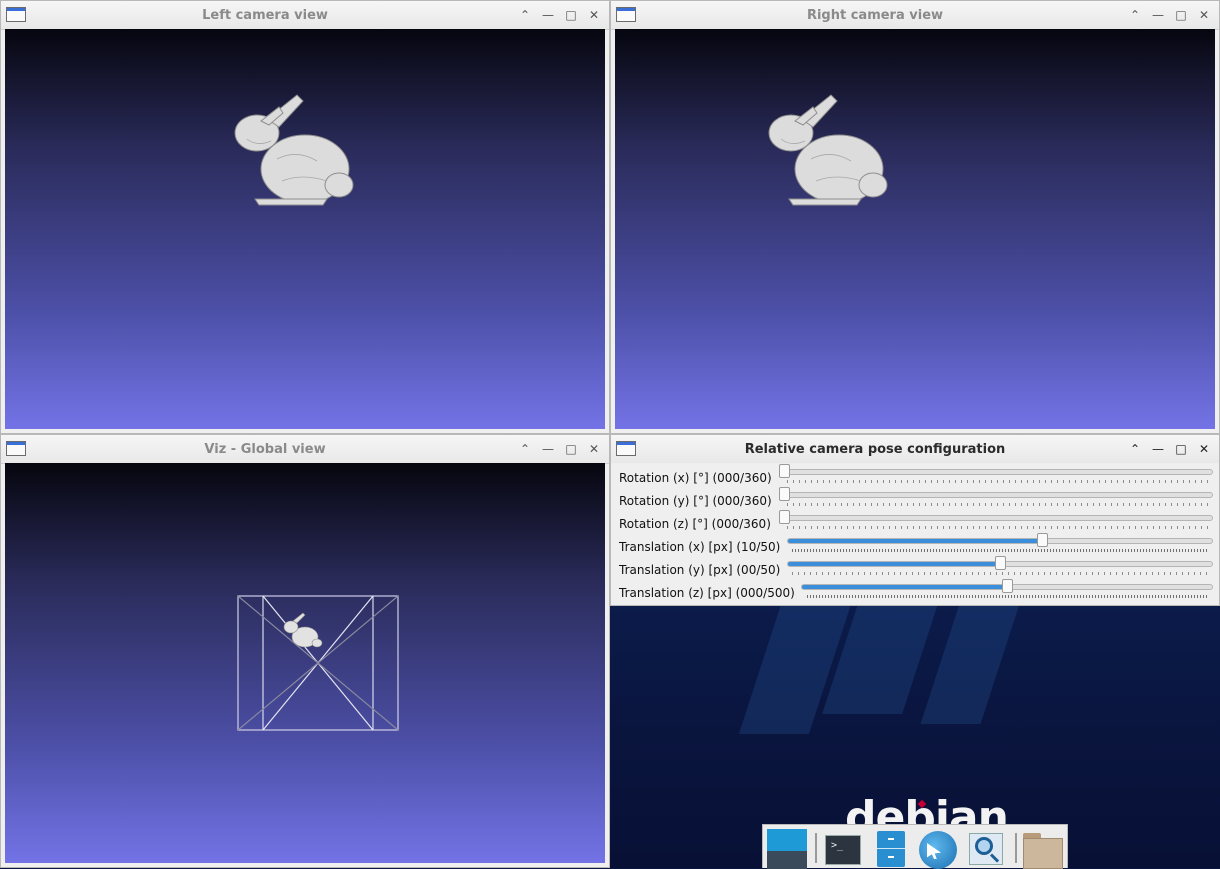 Image resolution: width=1220 pixels, height=869 pixels. I want to click on slider-row-rotation-x: Rotation (x) [°] (000/360), so click(916, 476).